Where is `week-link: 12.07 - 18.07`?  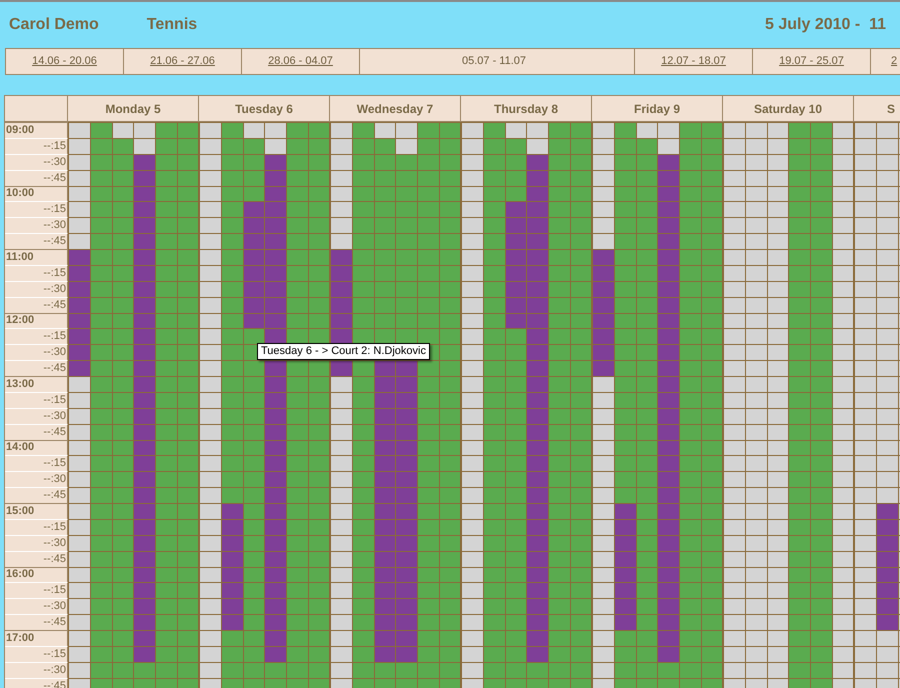 week-link: 12.07 - 18.07 is located at coordinates (694, 61).